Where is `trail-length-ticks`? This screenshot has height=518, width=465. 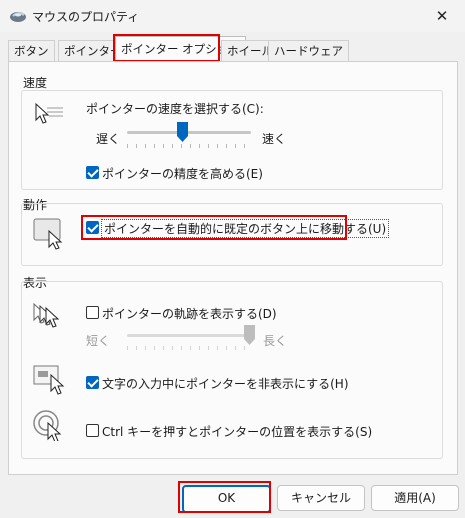
trail-length-ticks is located at coordinates (189, 348).